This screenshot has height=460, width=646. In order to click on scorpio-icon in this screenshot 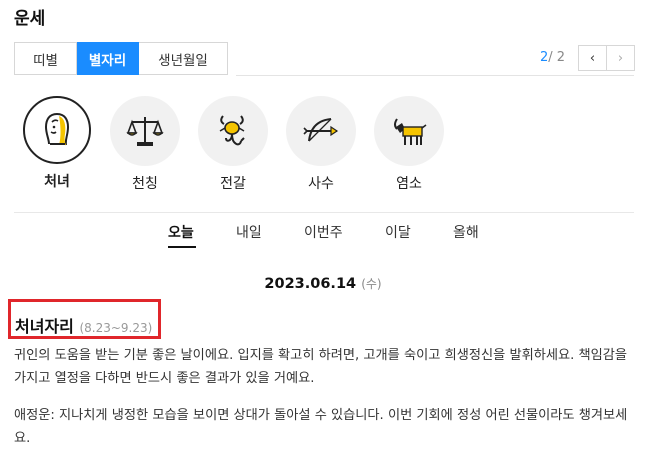, I will do `click(232, 130)`.